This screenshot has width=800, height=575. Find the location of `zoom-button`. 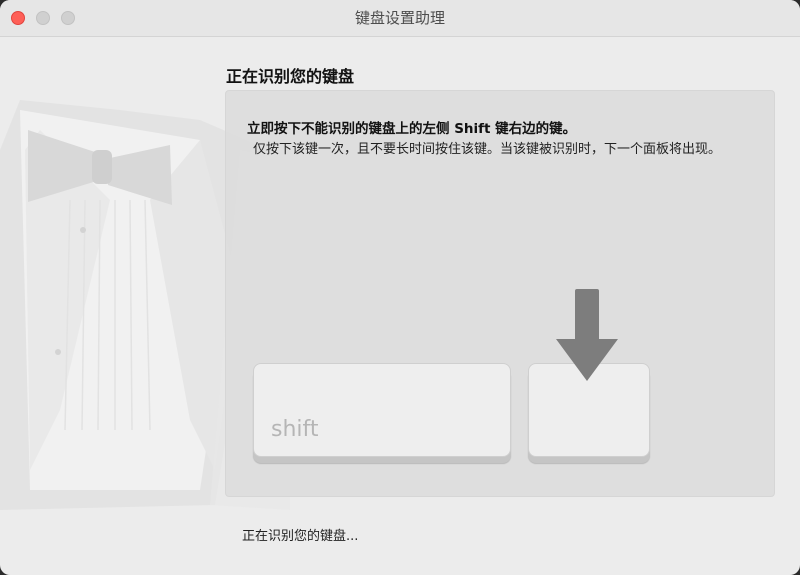

zoom-button is located at coordinates (68, 18).